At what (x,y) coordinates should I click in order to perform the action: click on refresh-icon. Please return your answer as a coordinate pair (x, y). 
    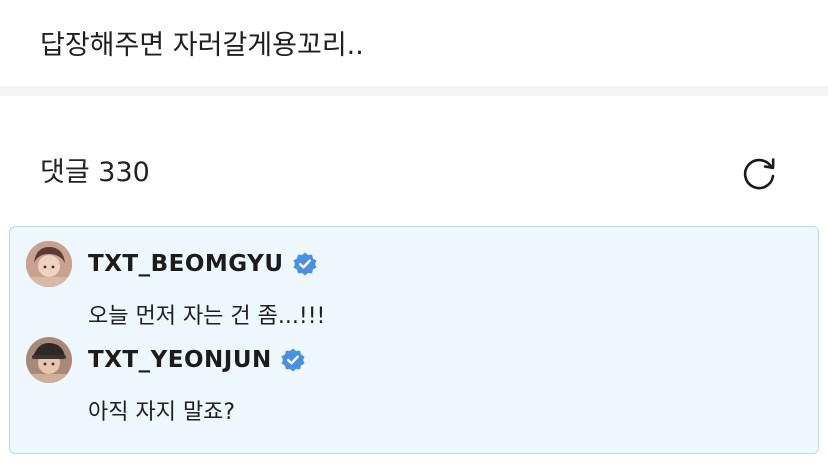
    Looking at the image, I should click on (759, 174).